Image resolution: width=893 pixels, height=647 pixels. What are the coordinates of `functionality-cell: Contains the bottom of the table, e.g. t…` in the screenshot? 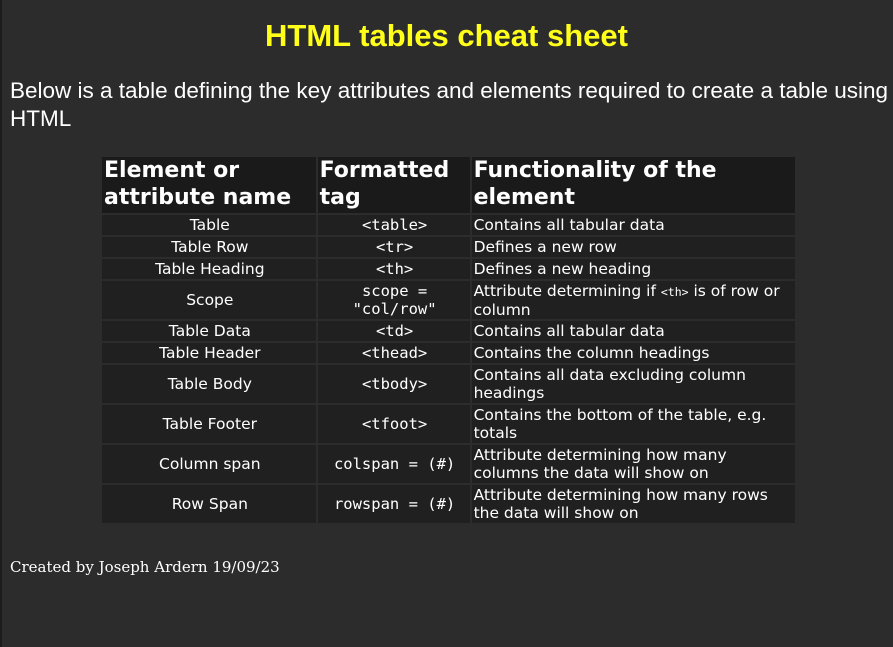 It's located at (633, 424).